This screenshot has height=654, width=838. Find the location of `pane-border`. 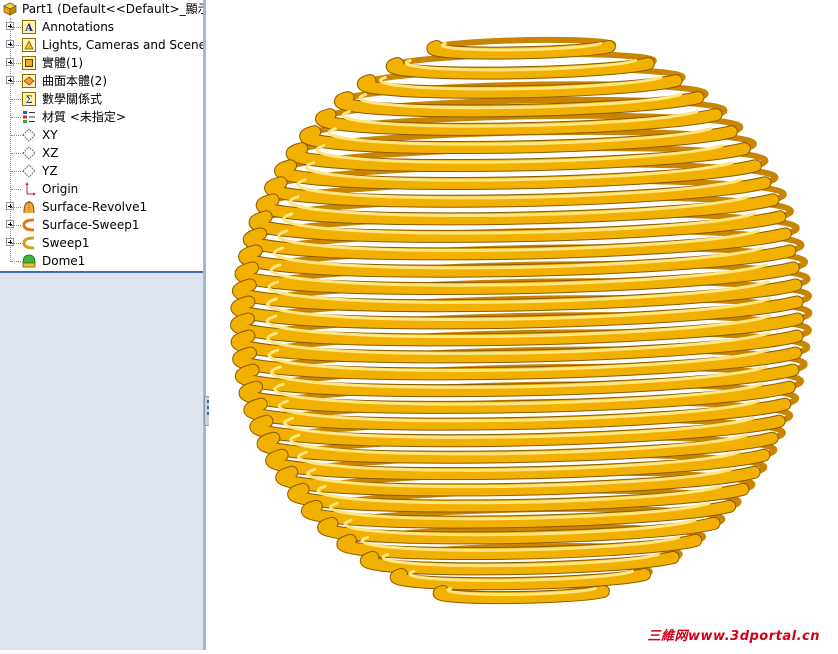

pane-border is located at coordinates (204, 325).